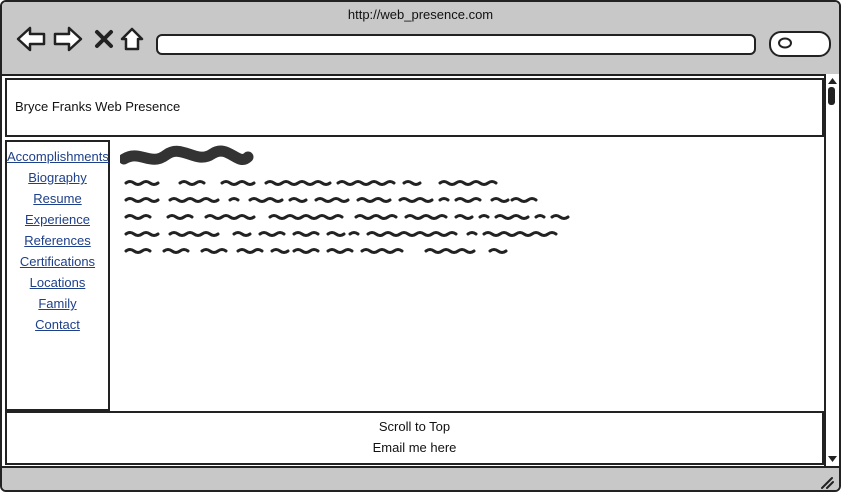  What do you see at coordinates (57, 324) in the screenshot?
I see `sidebar-item-contact: Contact` at bounding box center [57, 324].